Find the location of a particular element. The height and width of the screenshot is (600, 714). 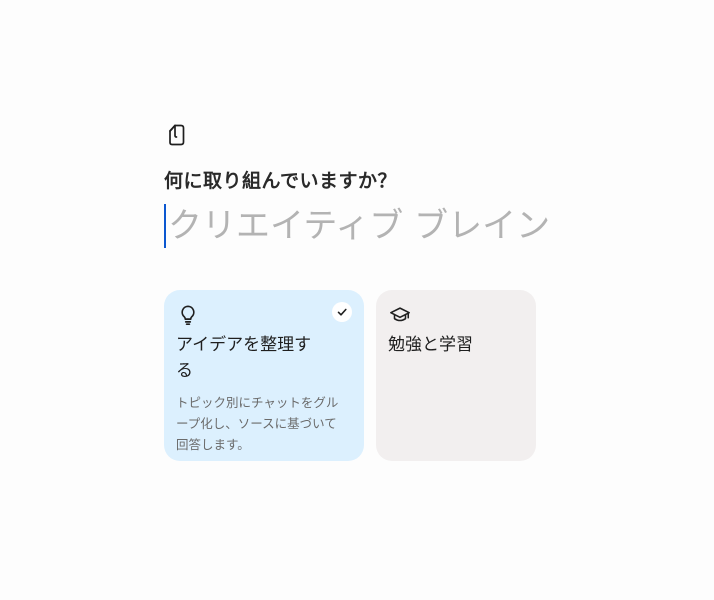

option-description: トピック別にチャットをグループ化し、ソースに基づいて回答します。 is located at coordinates (257, 423).